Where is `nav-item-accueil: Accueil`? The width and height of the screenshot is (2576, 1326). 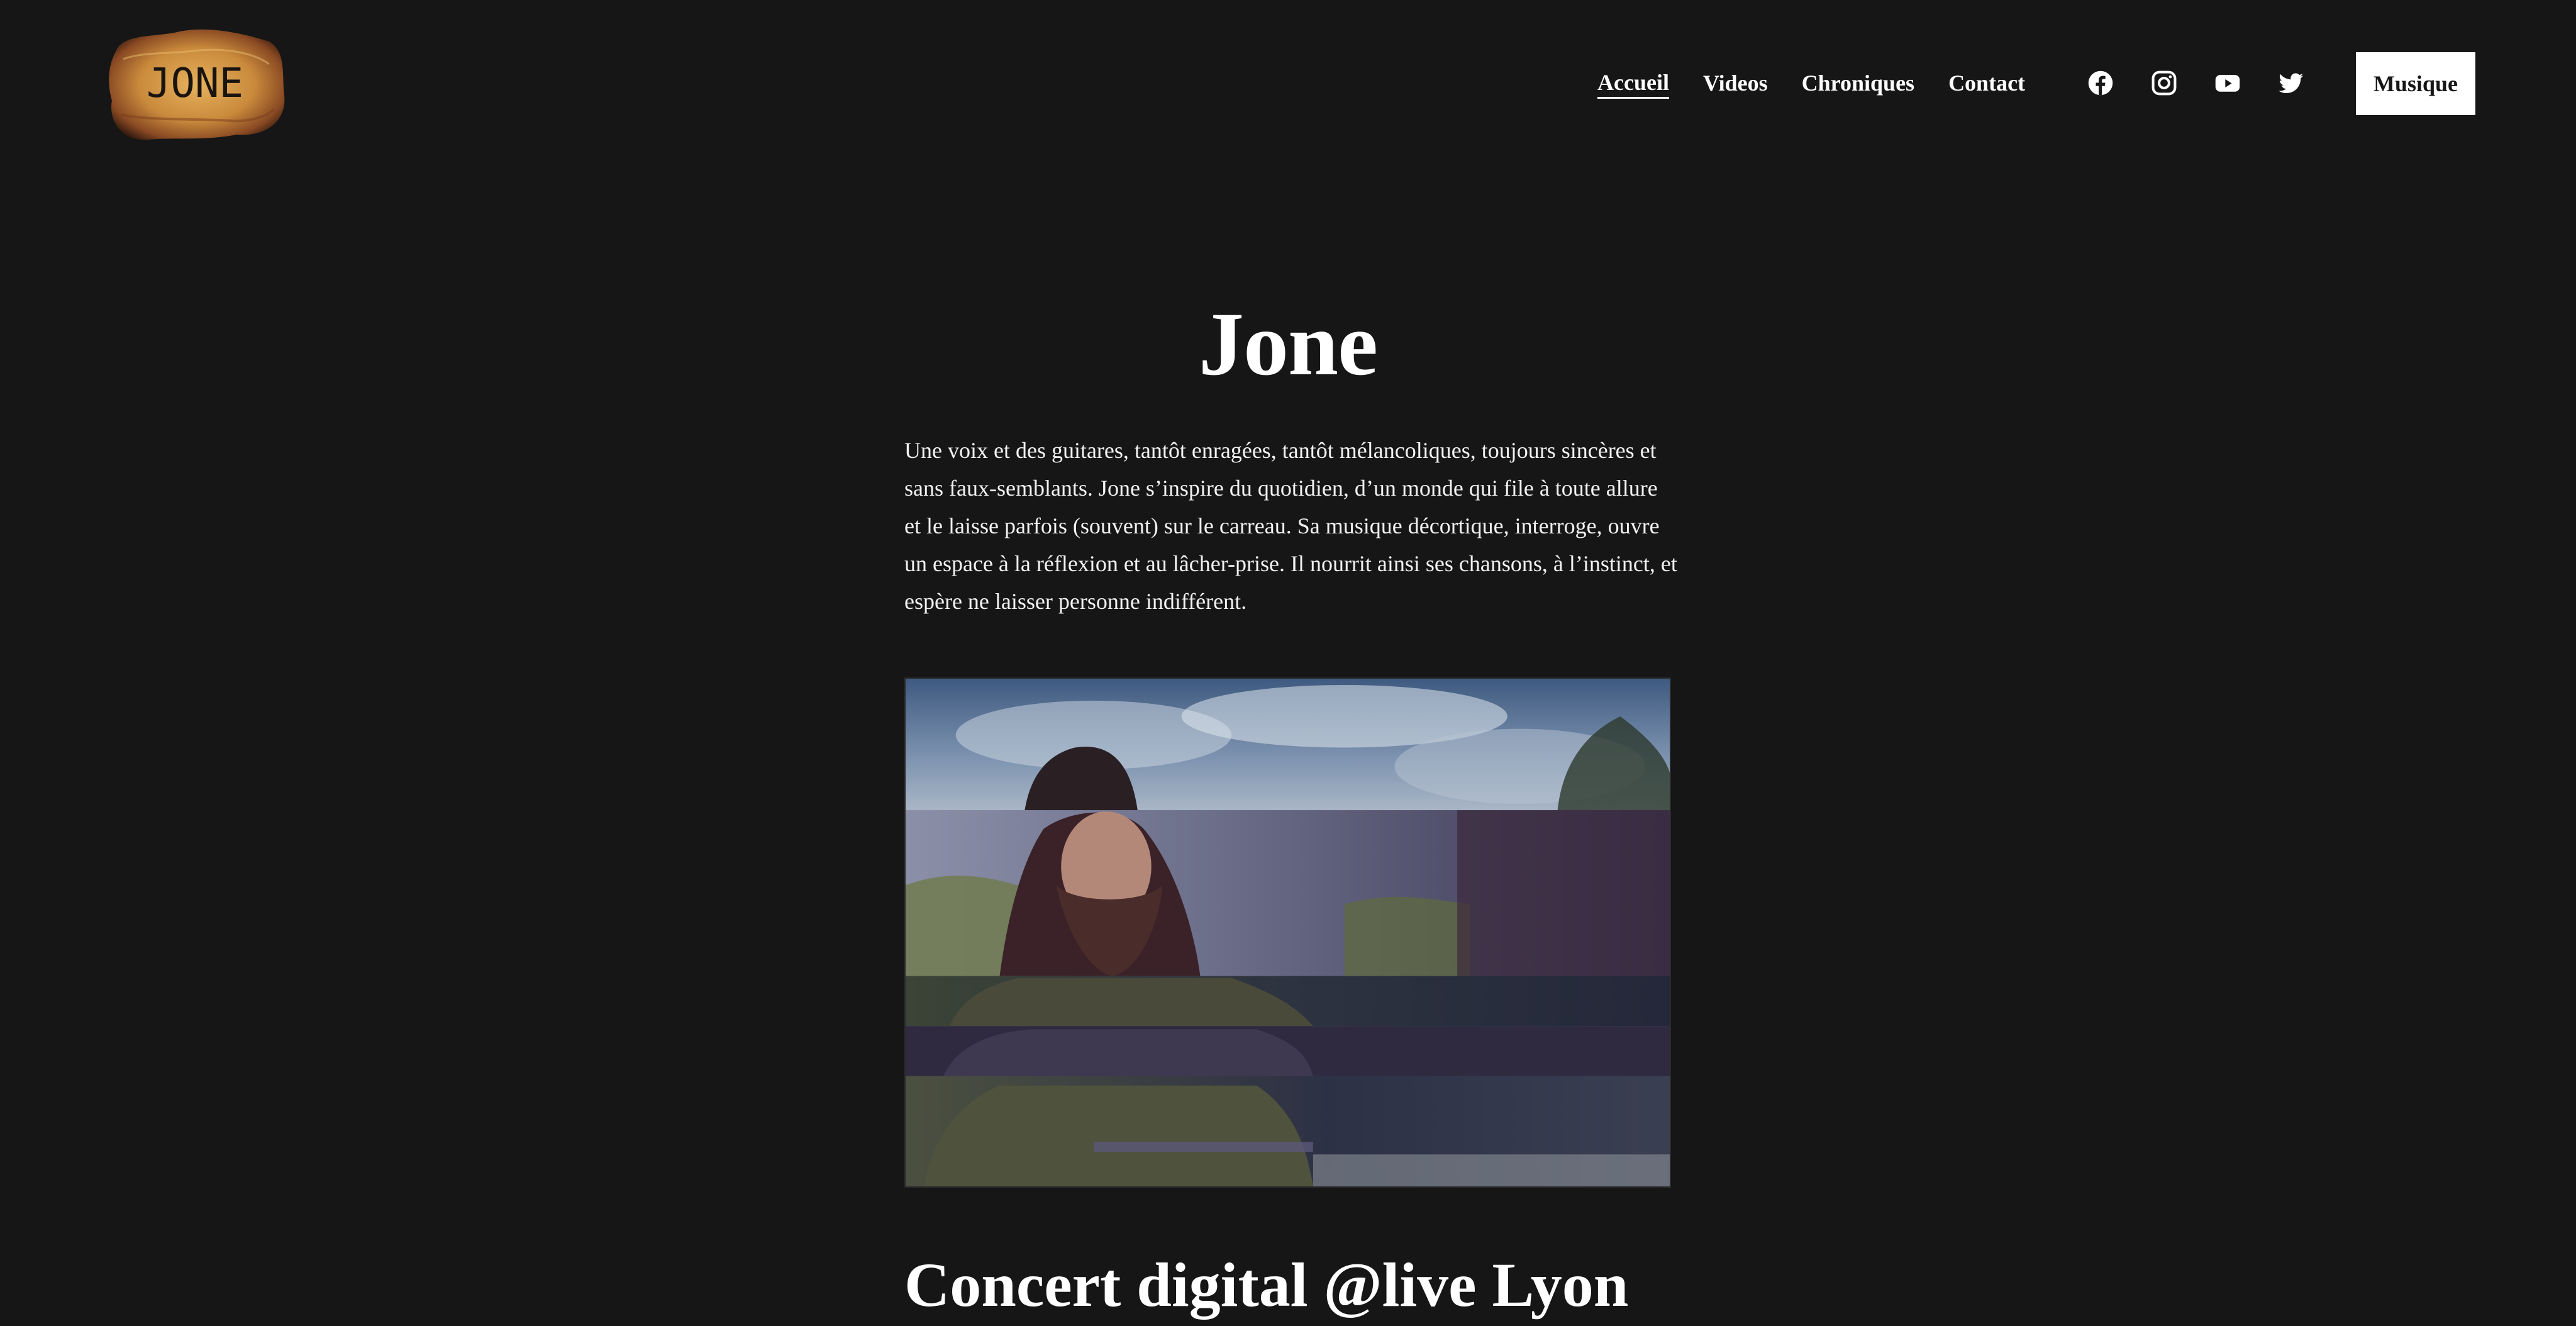 nav-item-accueil: Accueil is located at coordinates (1633, 83).